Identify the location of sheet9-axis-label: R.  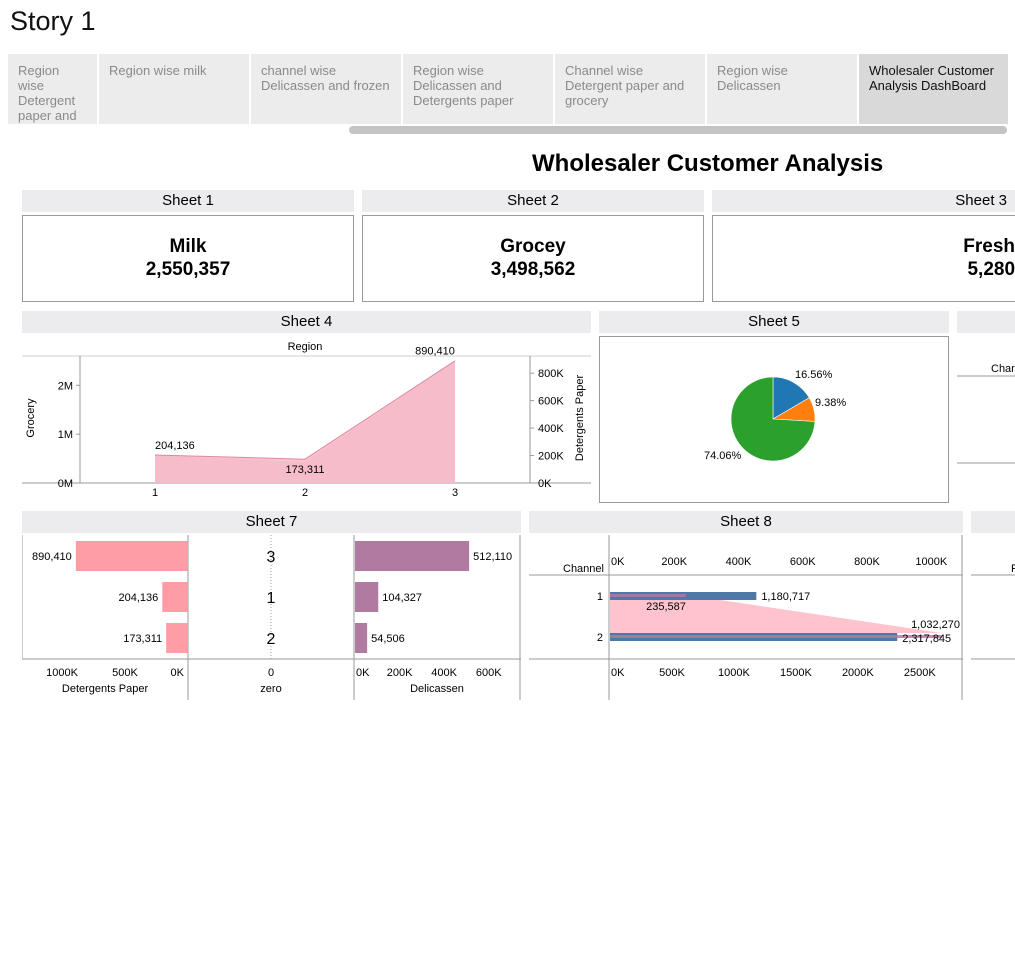
(1013, 569).